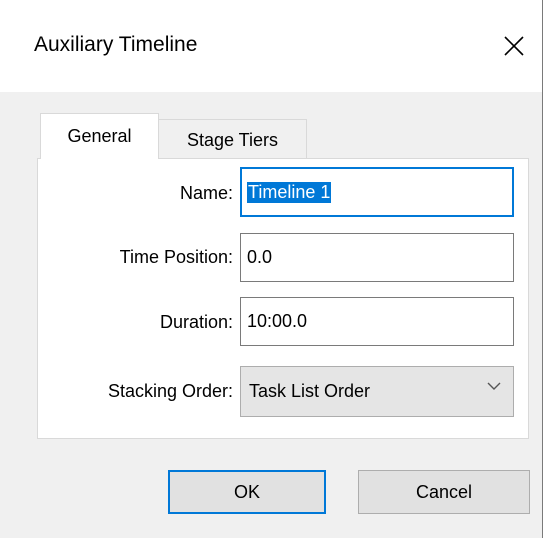 Image resolution: width=544 pixels, height=538 pixels. I want to click on time-position-value: 0.0, so click(260, 257).